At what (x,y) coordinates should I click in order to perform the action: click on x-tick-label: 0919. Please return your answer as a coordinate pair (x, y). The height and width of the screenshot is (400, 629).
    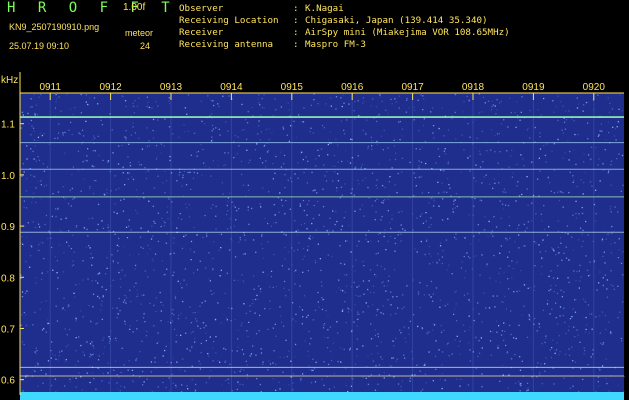
    Looking at the image, I should click on (533, 87).